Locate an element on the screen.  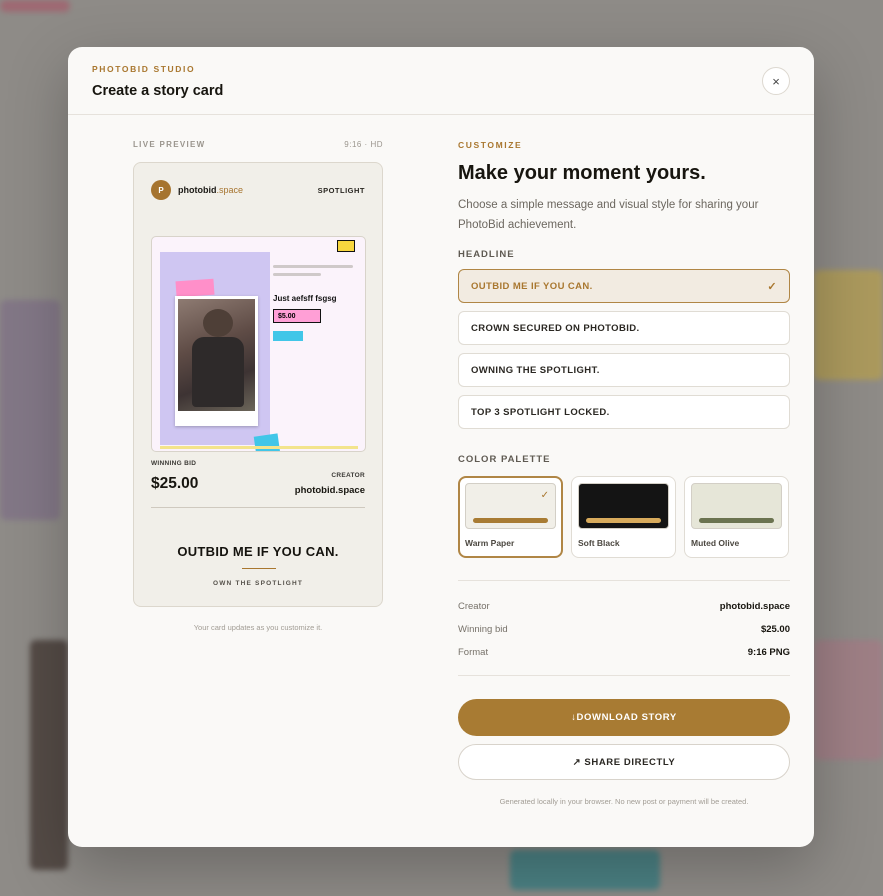
palette-warm-paper: ✓ Warm Paper is located at coordinates (510, 517).